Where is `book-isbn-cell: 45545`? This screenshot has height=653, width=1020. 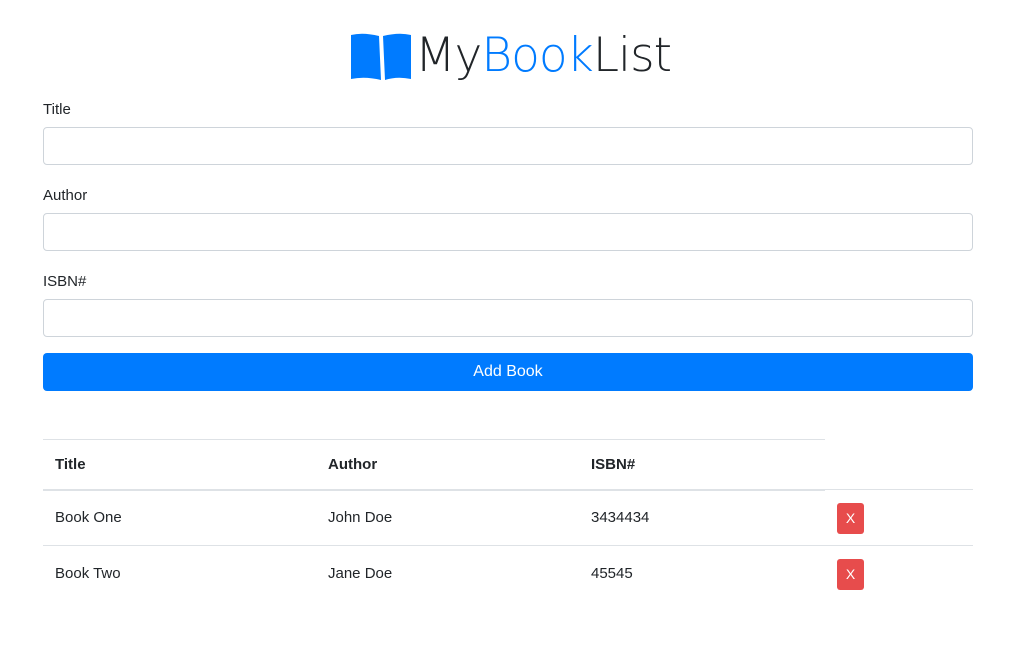
book-isbn-cell: 45545 is located at coordinates (702, 573).